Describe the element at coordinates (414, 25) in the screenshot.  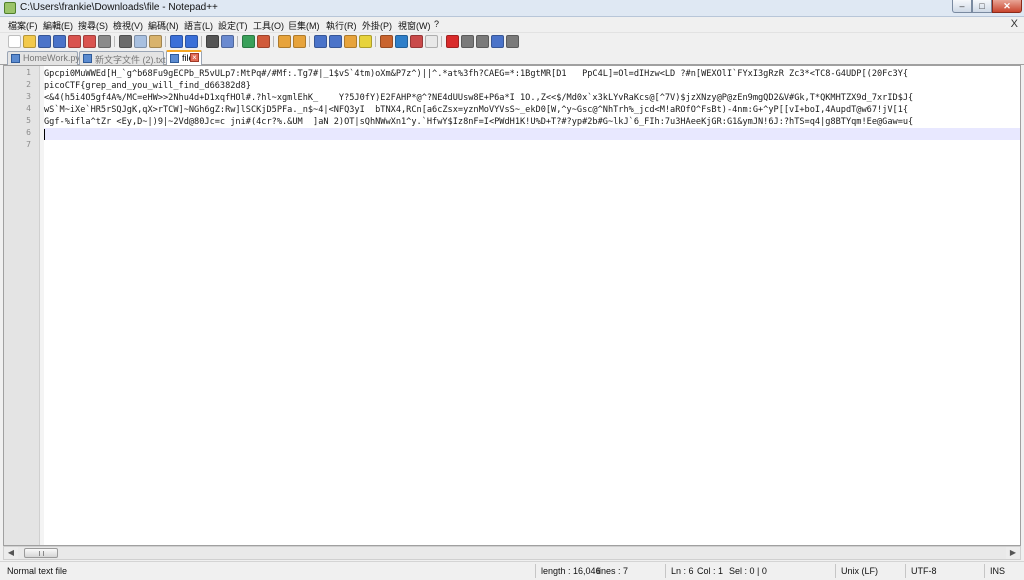
I see `menu-window: 視窗(W)` at that location.